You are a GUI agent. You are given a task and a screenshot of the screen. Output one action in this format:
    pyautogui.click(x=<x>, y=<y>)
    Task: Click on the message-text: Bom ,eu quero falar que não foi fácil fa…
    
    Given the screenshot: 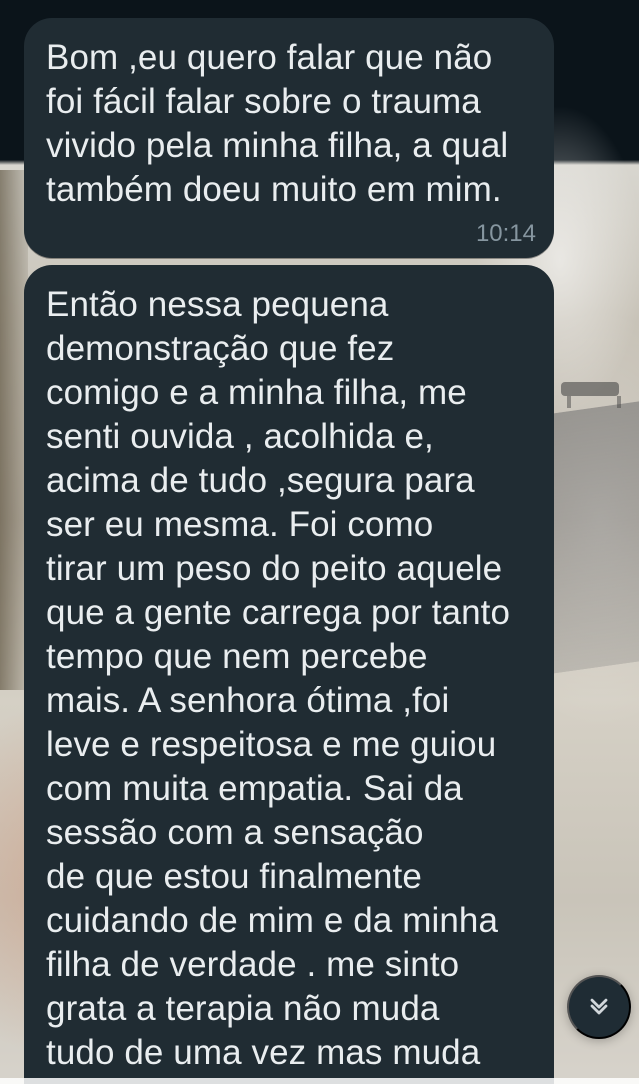 What is the action you would take?
    pyautogui.click(x=277, y=123)
    